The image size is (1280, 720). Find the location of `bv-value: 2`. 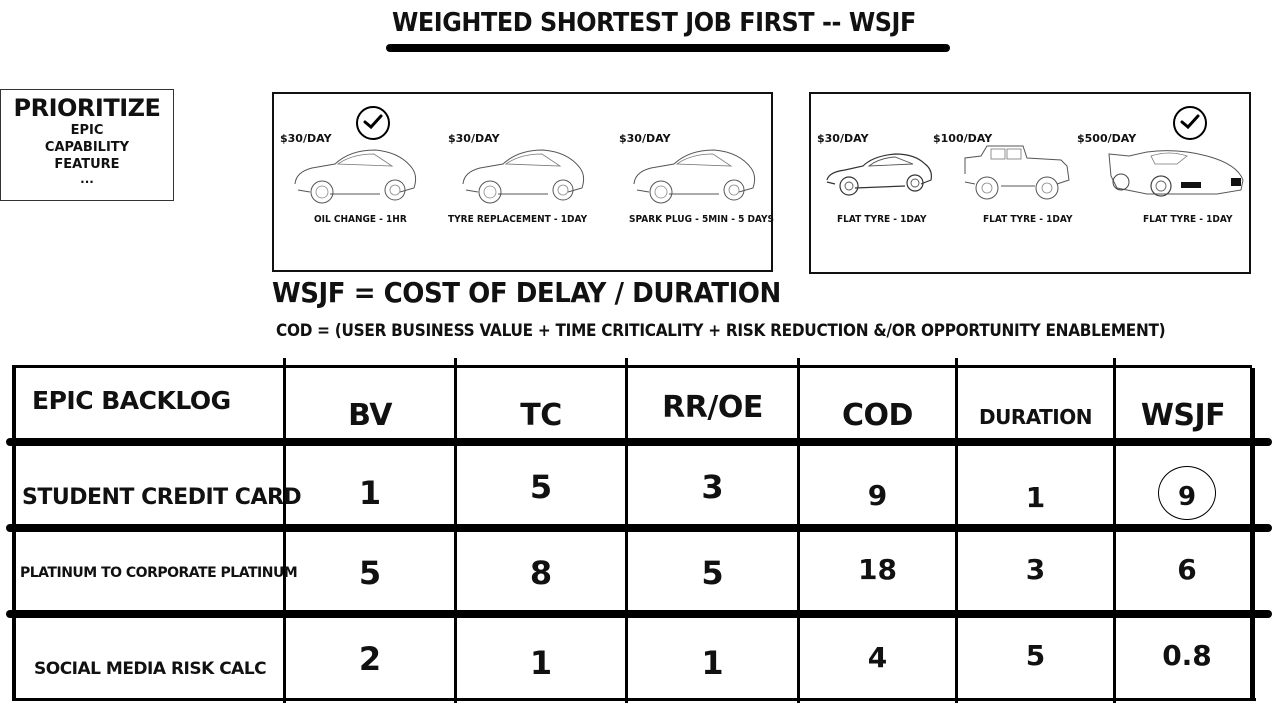

bv-value: 2 is located at coordinates (370, 659).